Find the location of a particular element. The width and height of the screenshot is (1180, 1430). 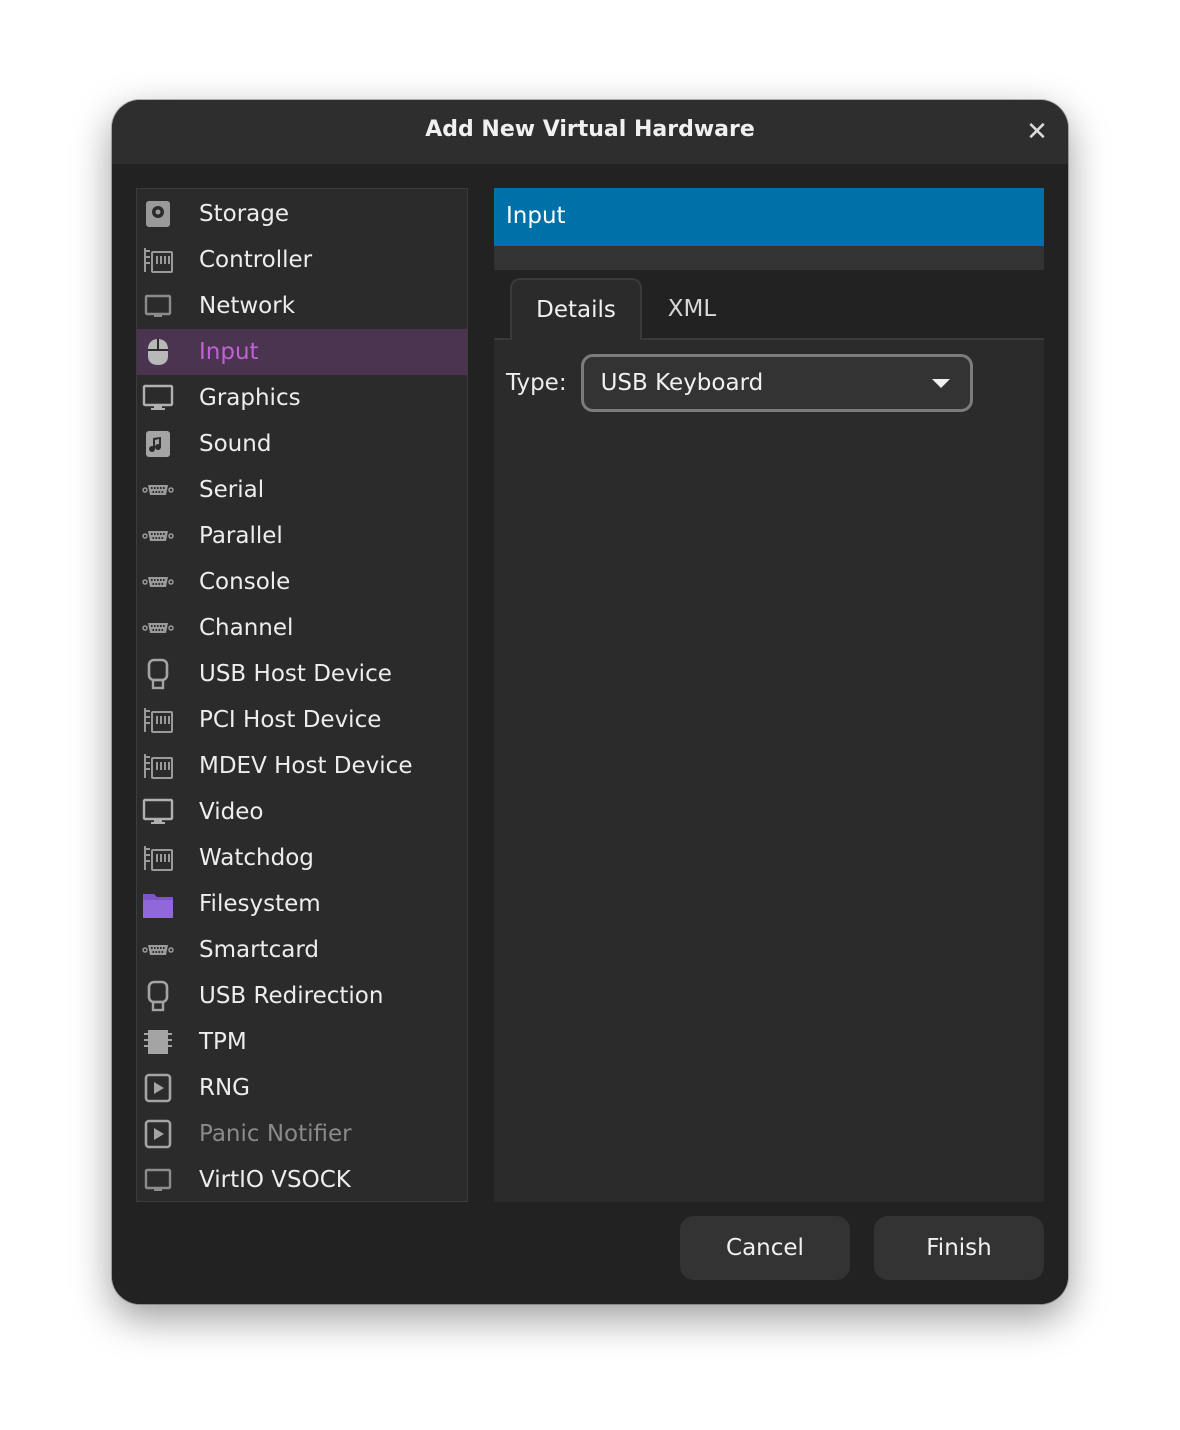

type-dropdown-value: USB Keyboard is located at coordinates (682, 383).